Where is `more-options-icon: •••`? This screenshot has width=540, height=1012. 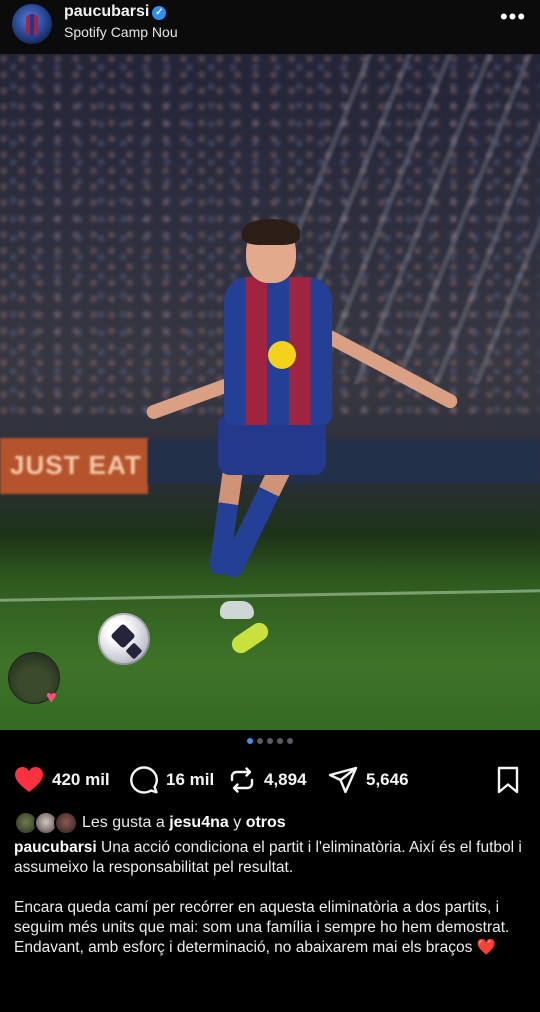
more-options-icon: ••• is located at coordinates (513, 19).